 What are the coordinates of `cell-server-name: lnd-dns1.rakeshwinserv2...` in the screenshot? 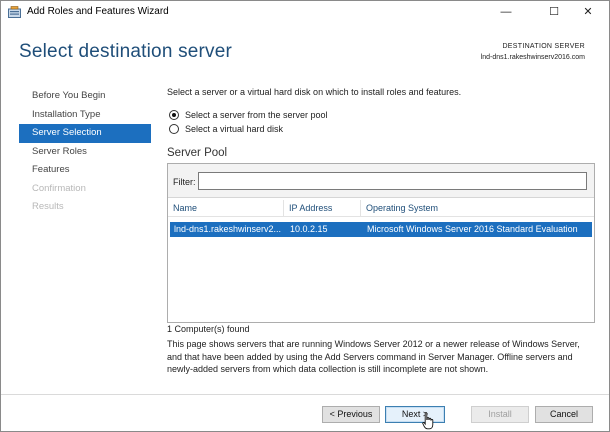 It's located at (228, 229).